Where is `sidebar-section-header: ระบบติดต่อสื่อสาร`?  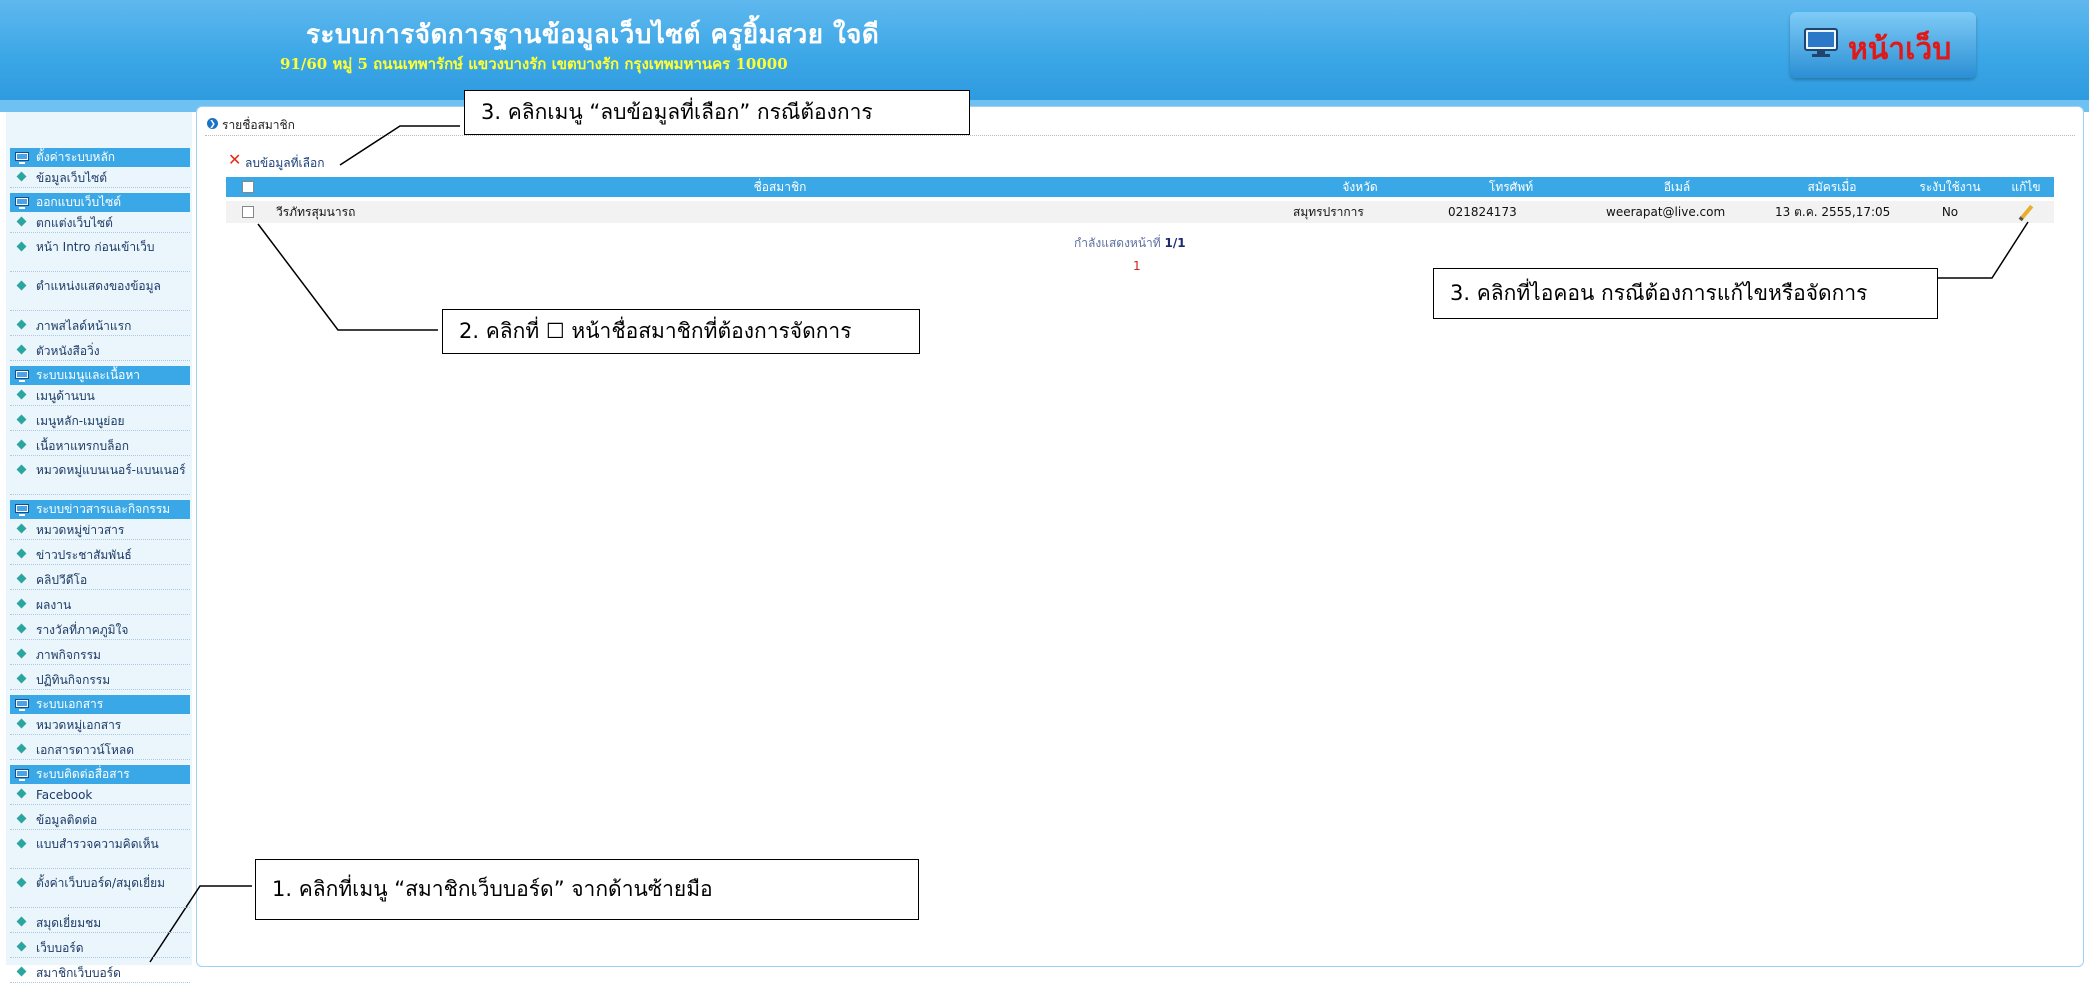
sidebar-section-header: ระบบติดต่อสื่อสาร is located at coordinates (100, 774).